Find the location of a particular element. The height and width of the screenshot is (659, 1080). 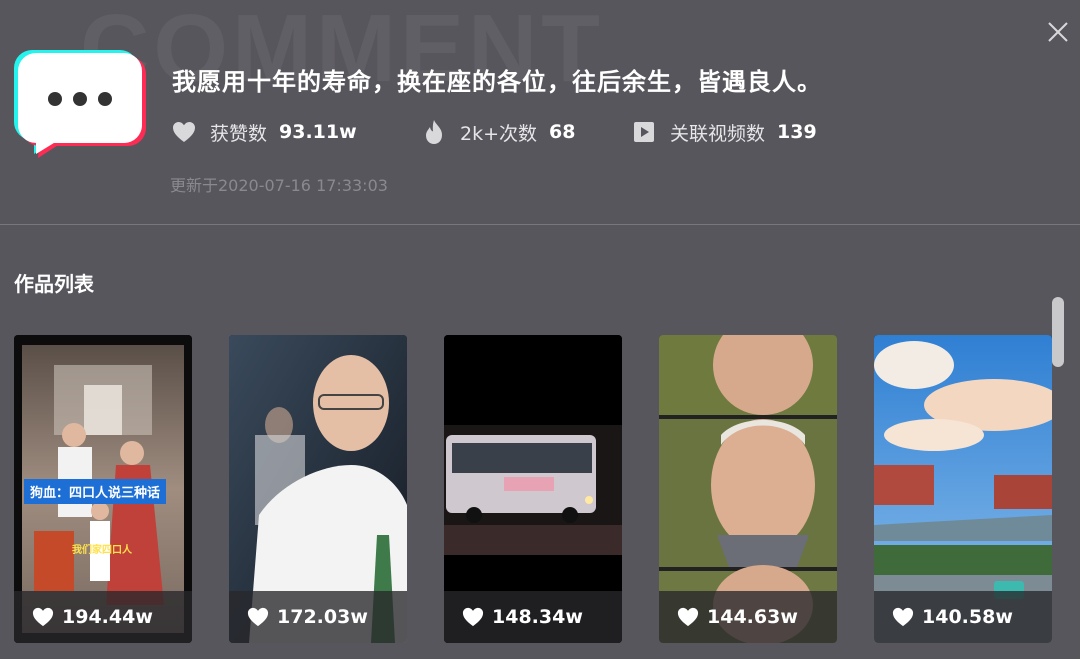

flame-icon is located at coordinates (434, 132).